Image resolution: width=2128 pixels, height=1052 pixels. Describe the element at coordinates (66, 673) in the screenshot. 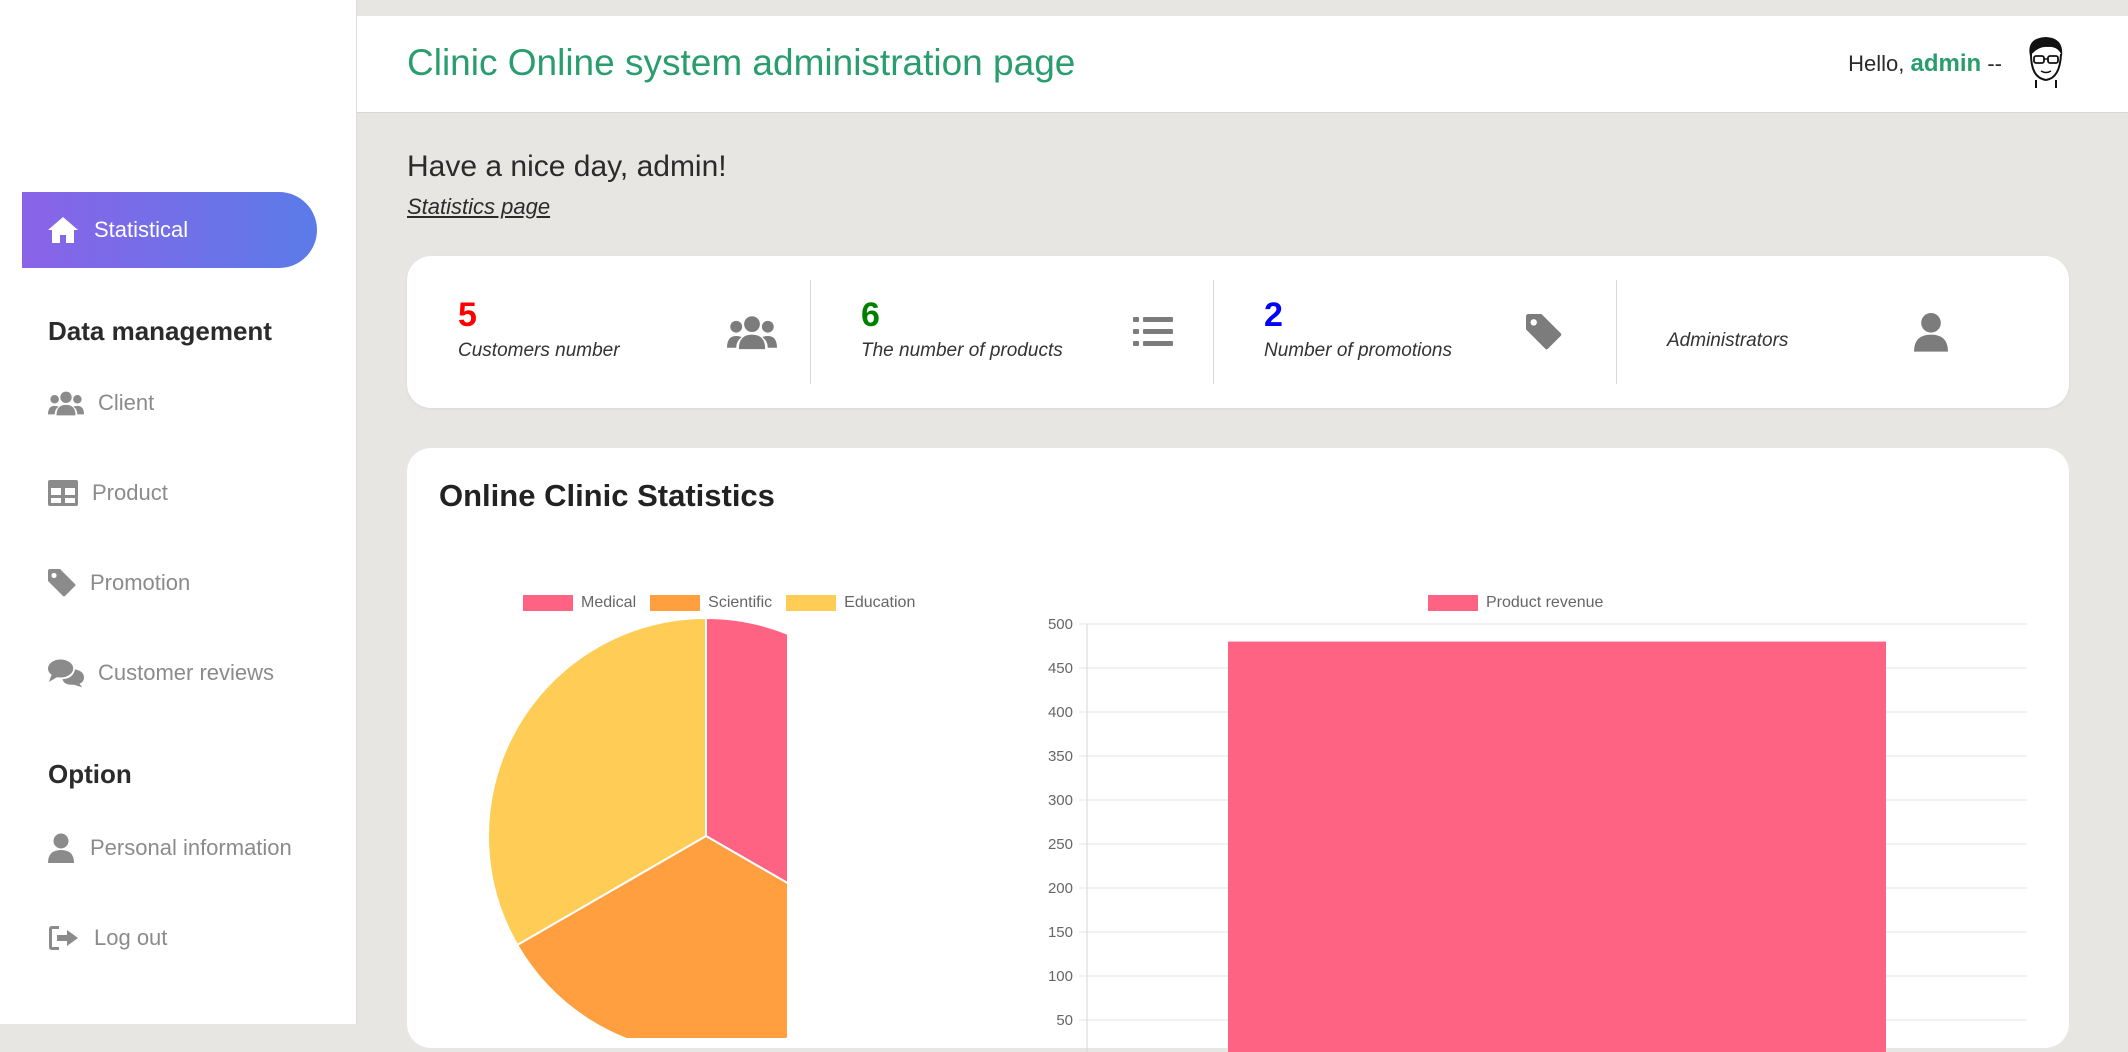

I see `comments-icon` at that location.